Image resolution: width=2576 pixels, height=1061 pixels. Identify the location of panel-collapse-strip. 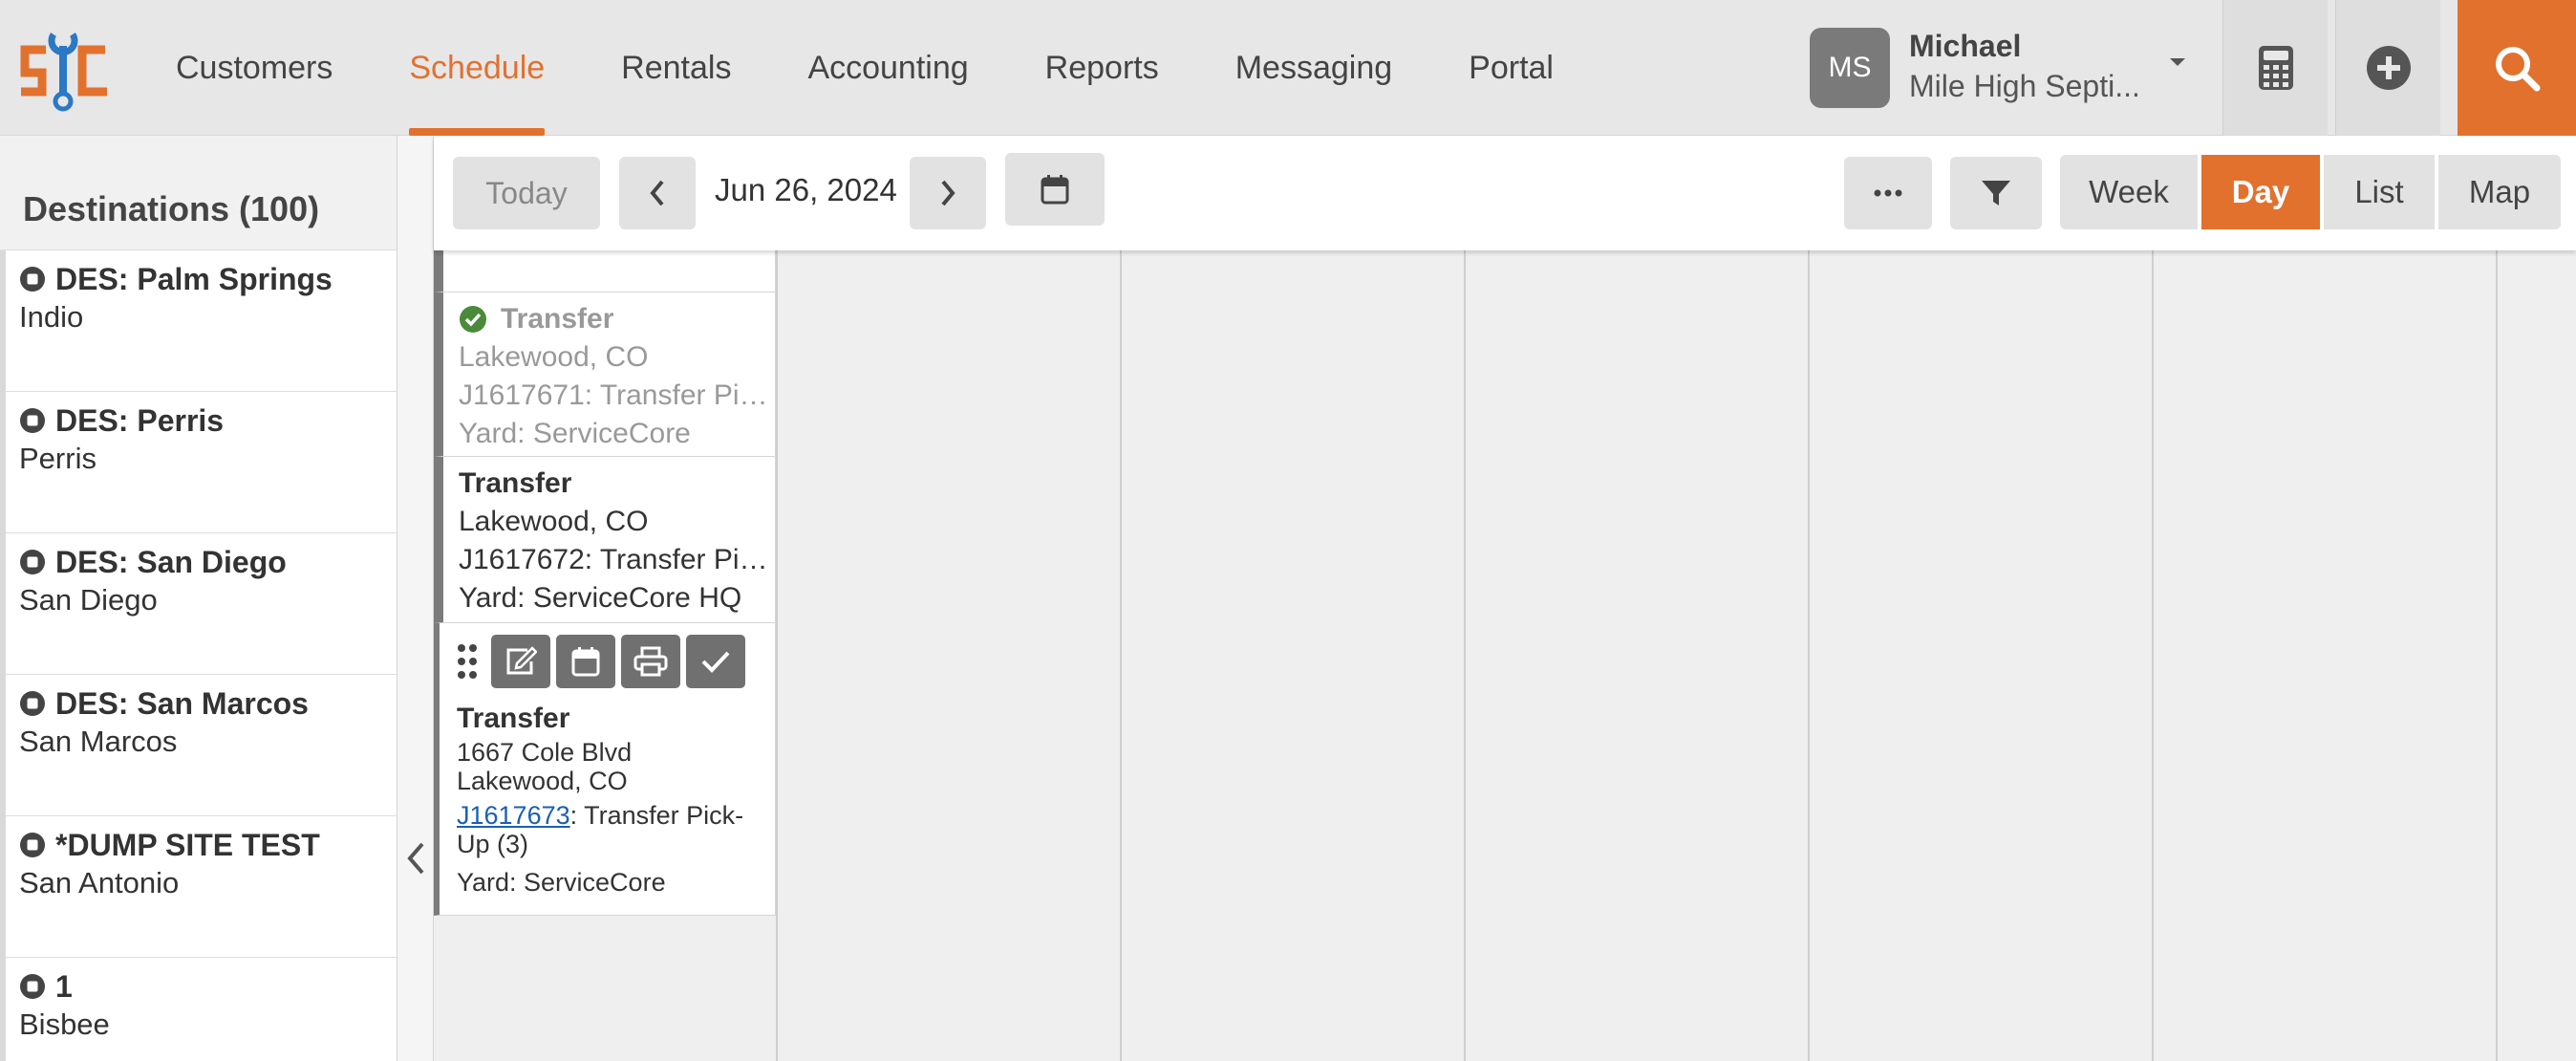
(415, 598).